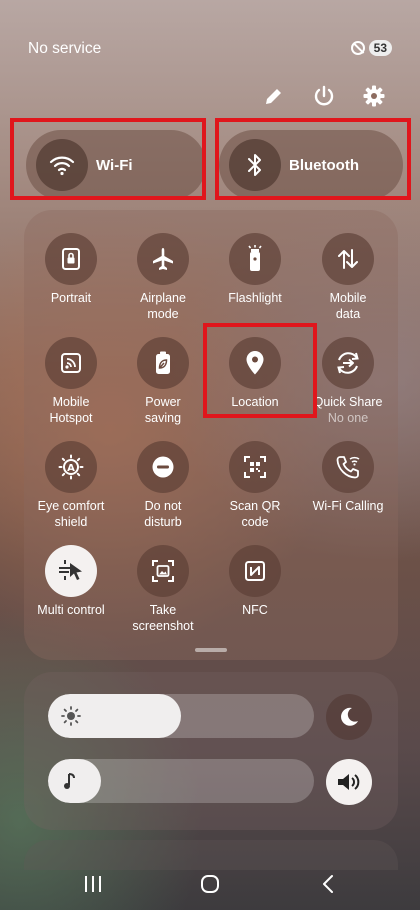  I want to click on gear-icon, so click(374, 96).